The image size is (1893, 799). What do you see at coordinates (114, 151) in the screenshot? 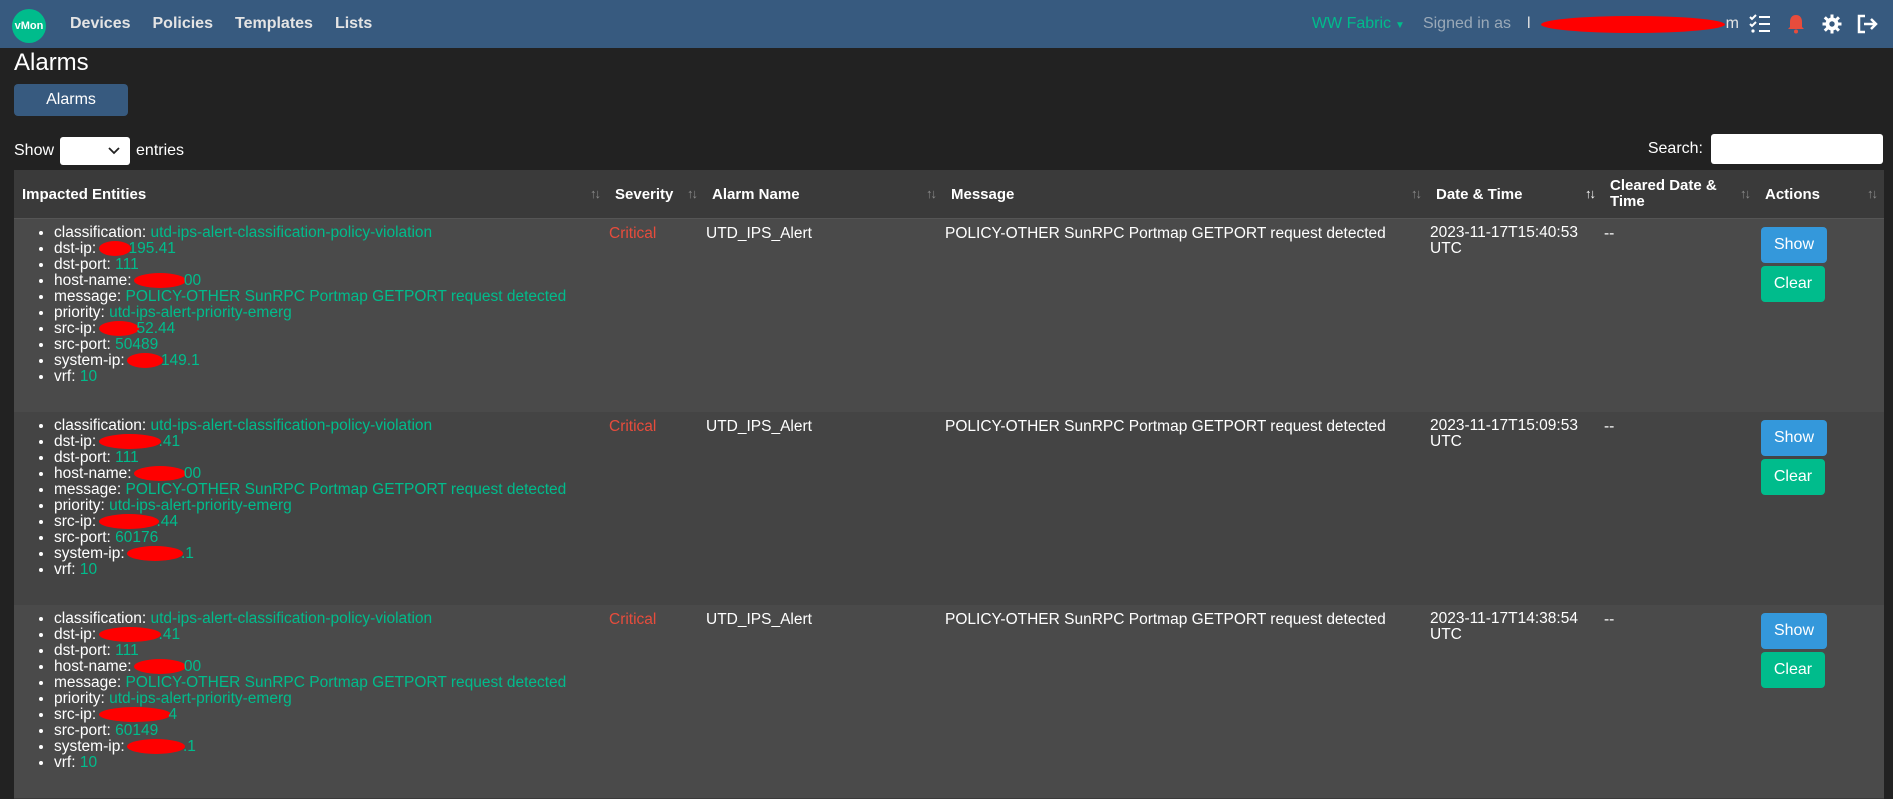
I see `chevron-down-icon` at bounding box center [114, 151].